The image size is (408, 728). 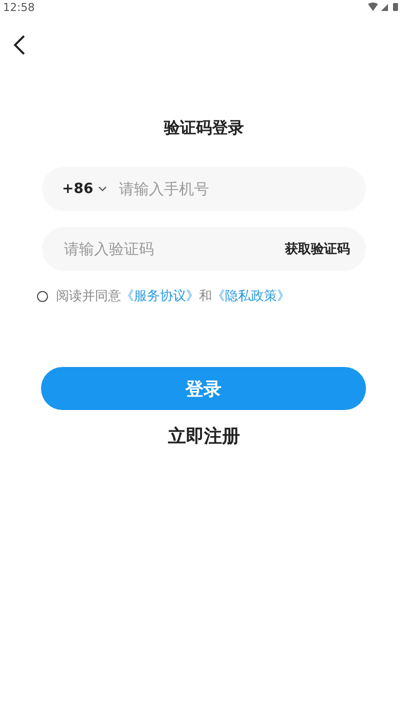 What do you see at coordinates (204, 128) in the screenshot?
I see `page-title: 验证码登录` at bounding box center [204, 128].